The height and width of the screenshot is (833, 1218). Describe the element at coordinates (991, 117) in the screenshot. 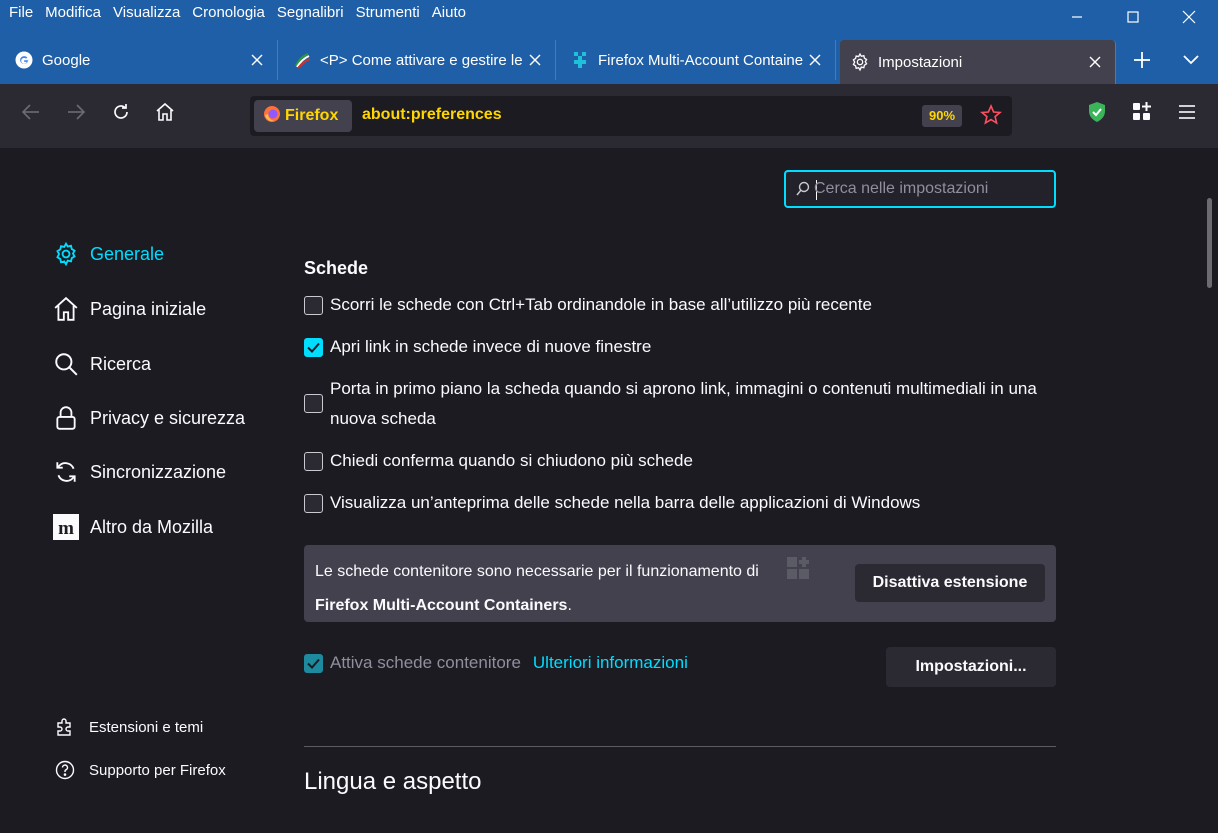

I see `bookmark-star-icon` at that location.